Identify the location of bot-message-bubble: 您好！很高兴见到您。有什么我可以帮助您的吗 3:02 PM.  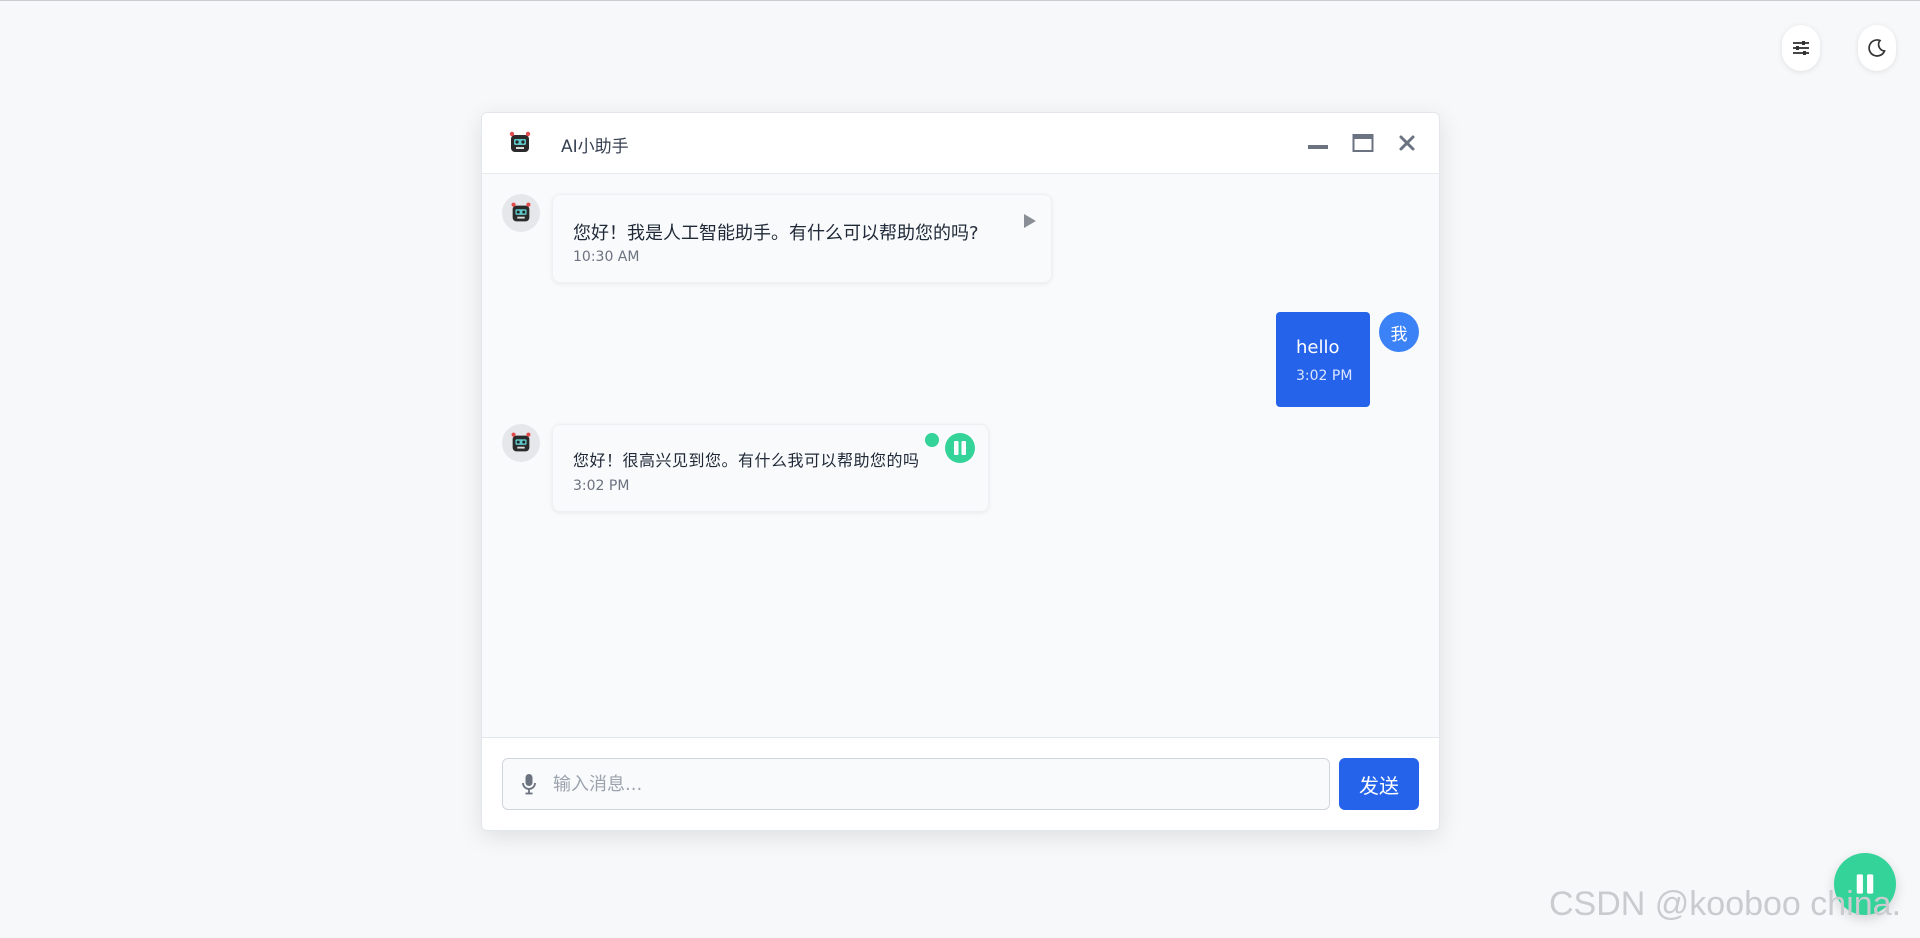
(770, 468).